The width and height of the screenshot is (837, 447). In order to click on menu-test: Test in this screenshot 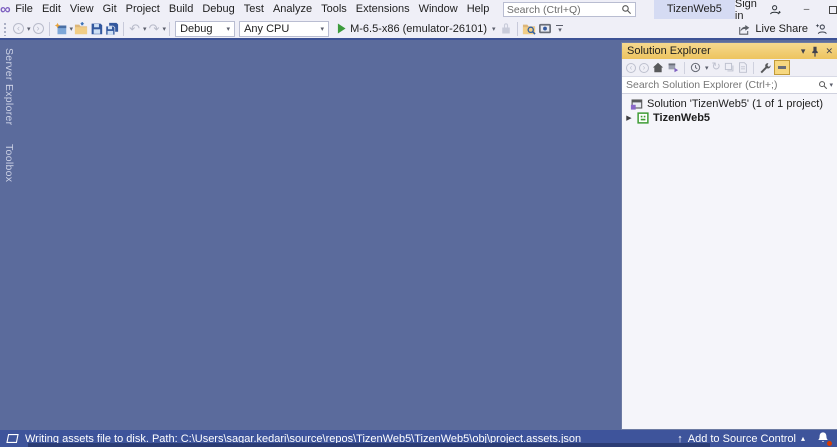, I will do `click(253, 9)`.